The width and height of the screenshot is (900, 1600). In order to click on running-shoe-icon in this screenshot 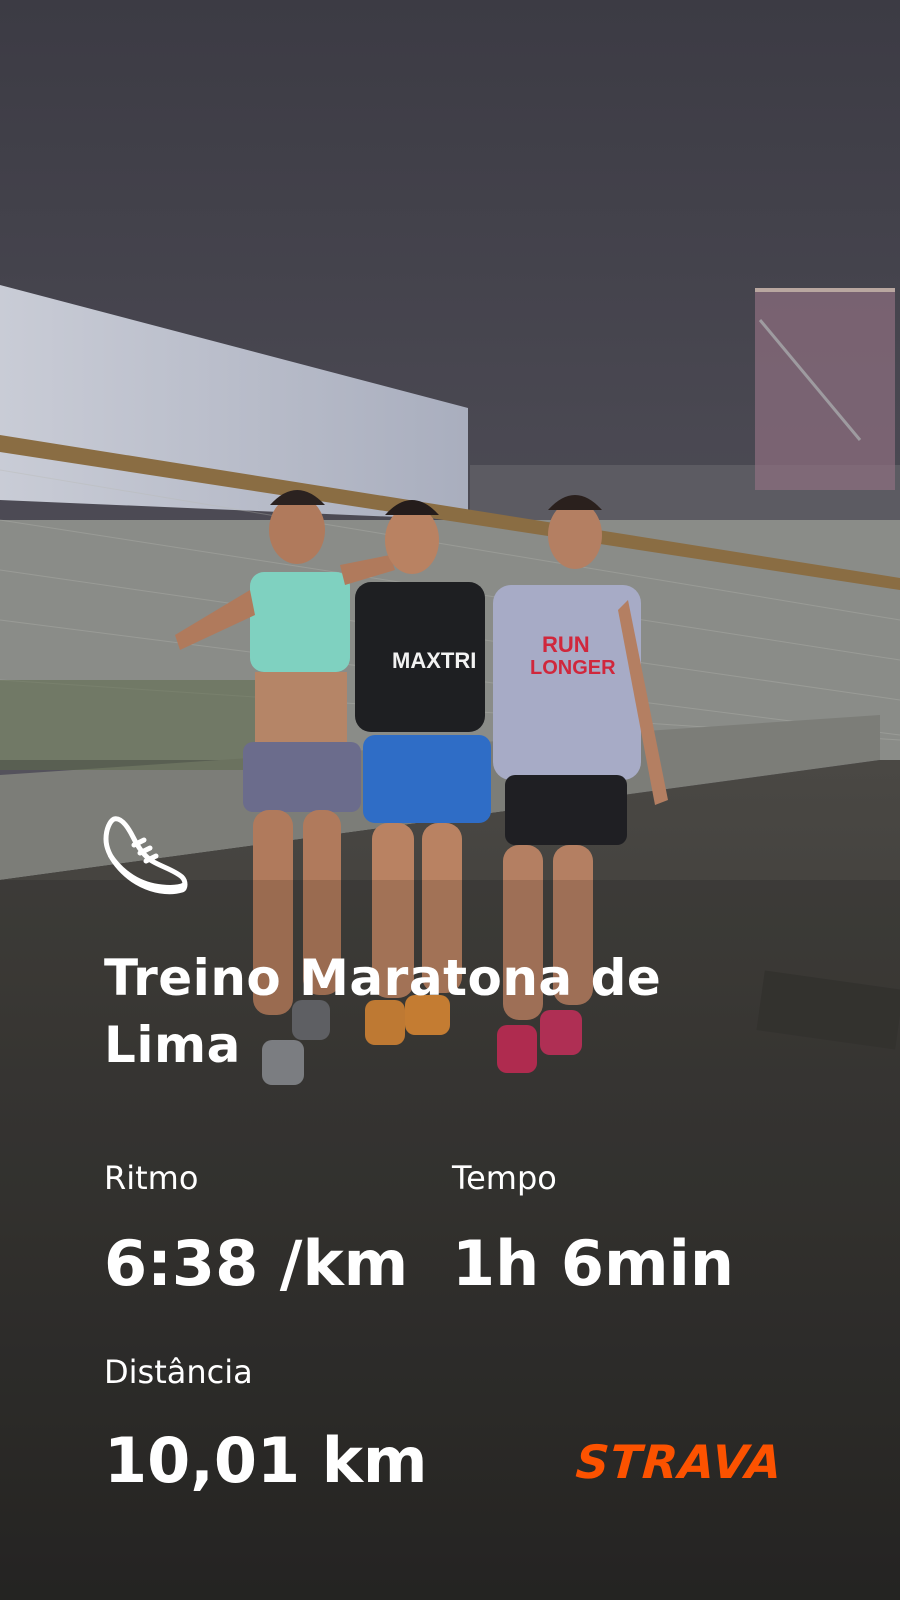, I will do `click(145, 855)`.